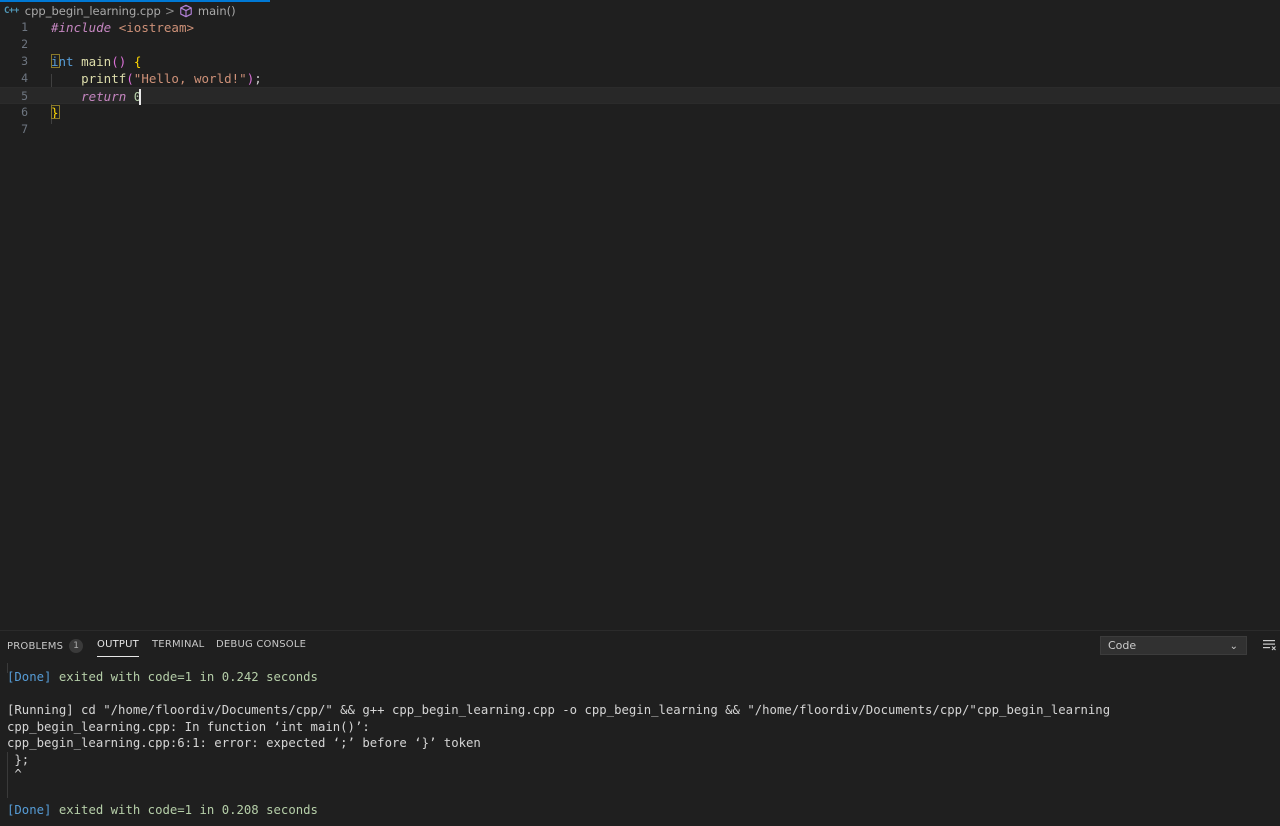 The image size is (1280, 826). I want to click on string-literal: "Hello, world!", so click(190, 78).